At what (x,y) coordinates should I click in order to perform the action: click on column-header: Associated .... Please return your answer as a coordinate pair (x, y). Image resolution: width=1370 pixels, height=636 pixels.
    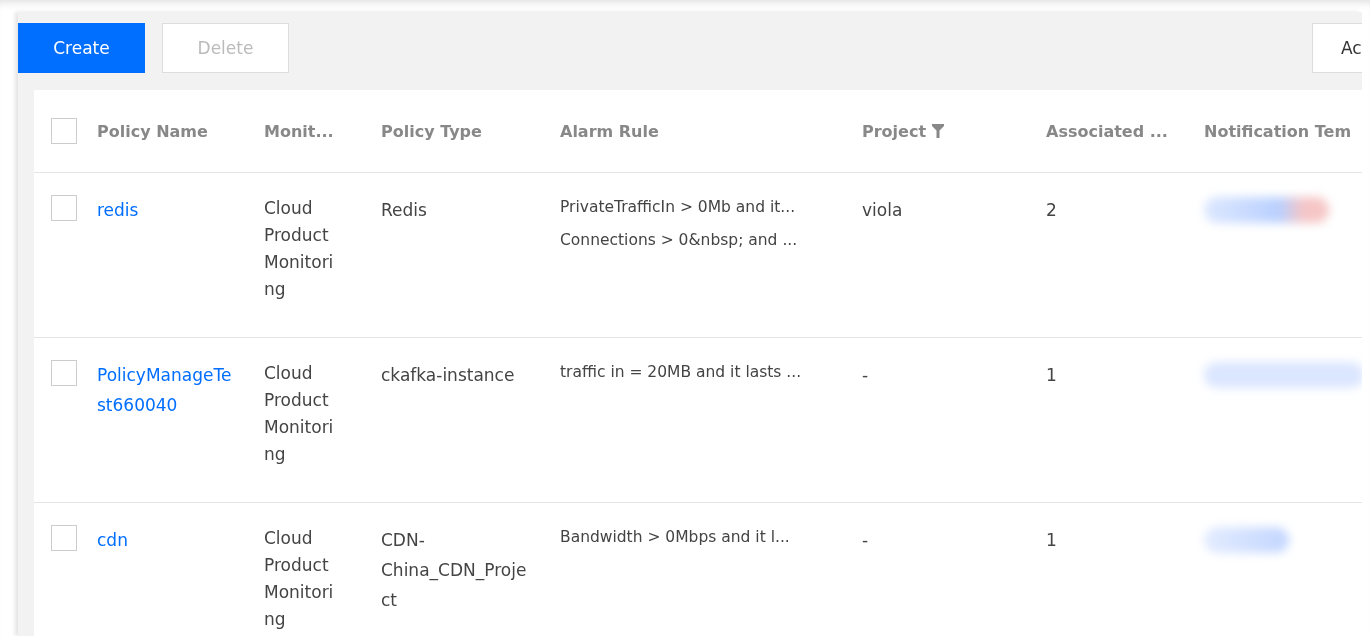
    Looking at the image, I should click on (1107, 131).